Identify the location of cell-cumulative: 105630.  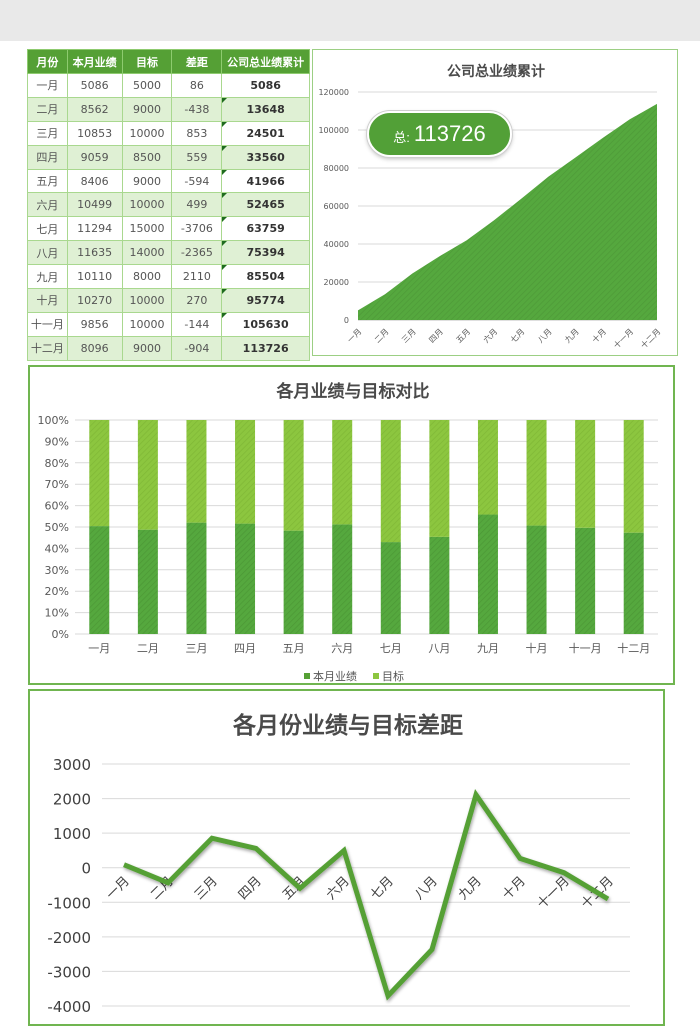
(265, 324).